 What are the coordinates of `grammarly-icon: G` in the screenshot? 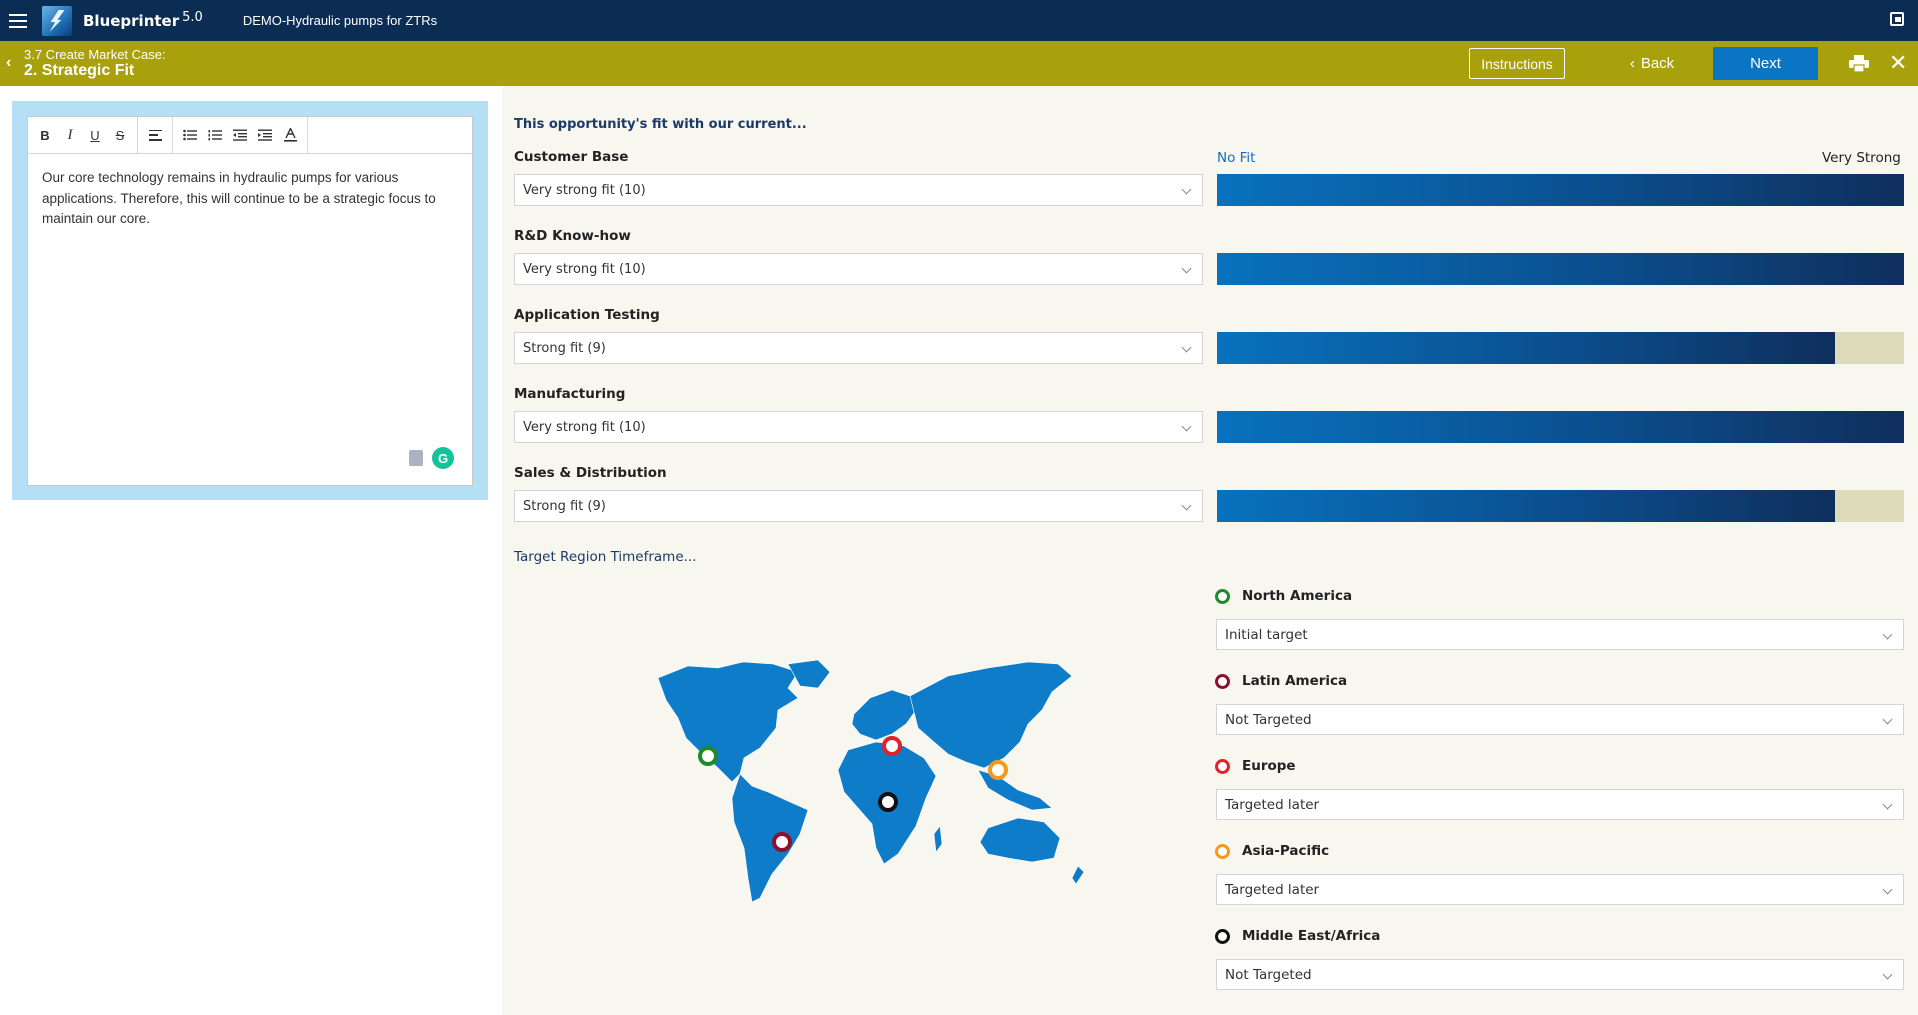 It's located at (443, 458).